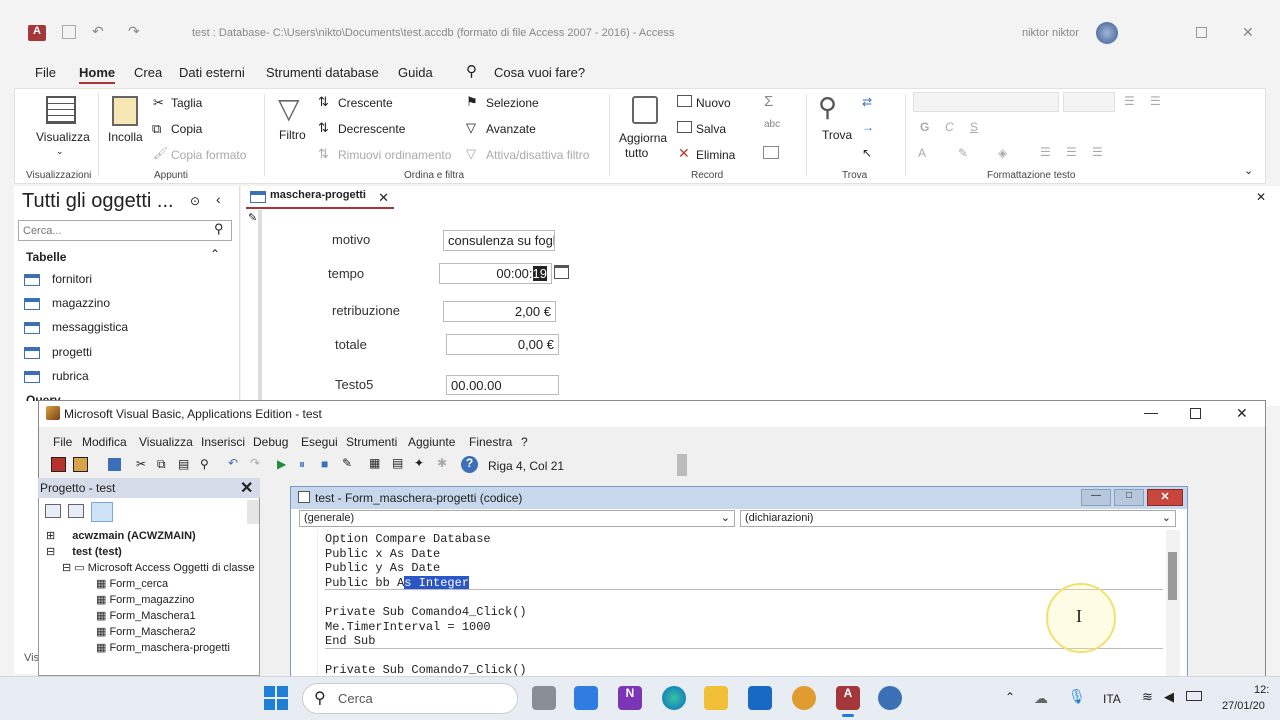 This screenshot has height=720, width=1280. I want to click on menu-finestra: Finestra, so click(490, 442).